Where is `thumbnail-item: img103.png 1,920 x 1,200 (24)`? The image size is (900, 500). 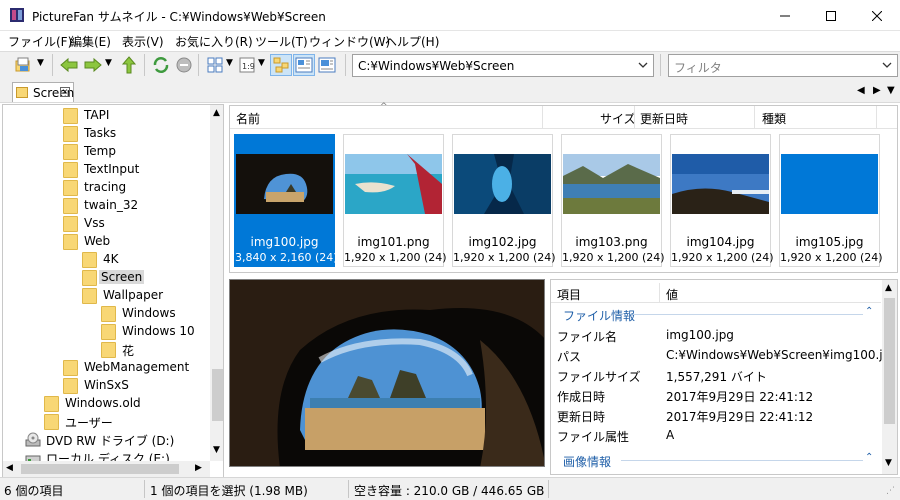
thumbnail-item: img103.png 1,920 x 1,200 (24) is located at coordinates (613, 200).